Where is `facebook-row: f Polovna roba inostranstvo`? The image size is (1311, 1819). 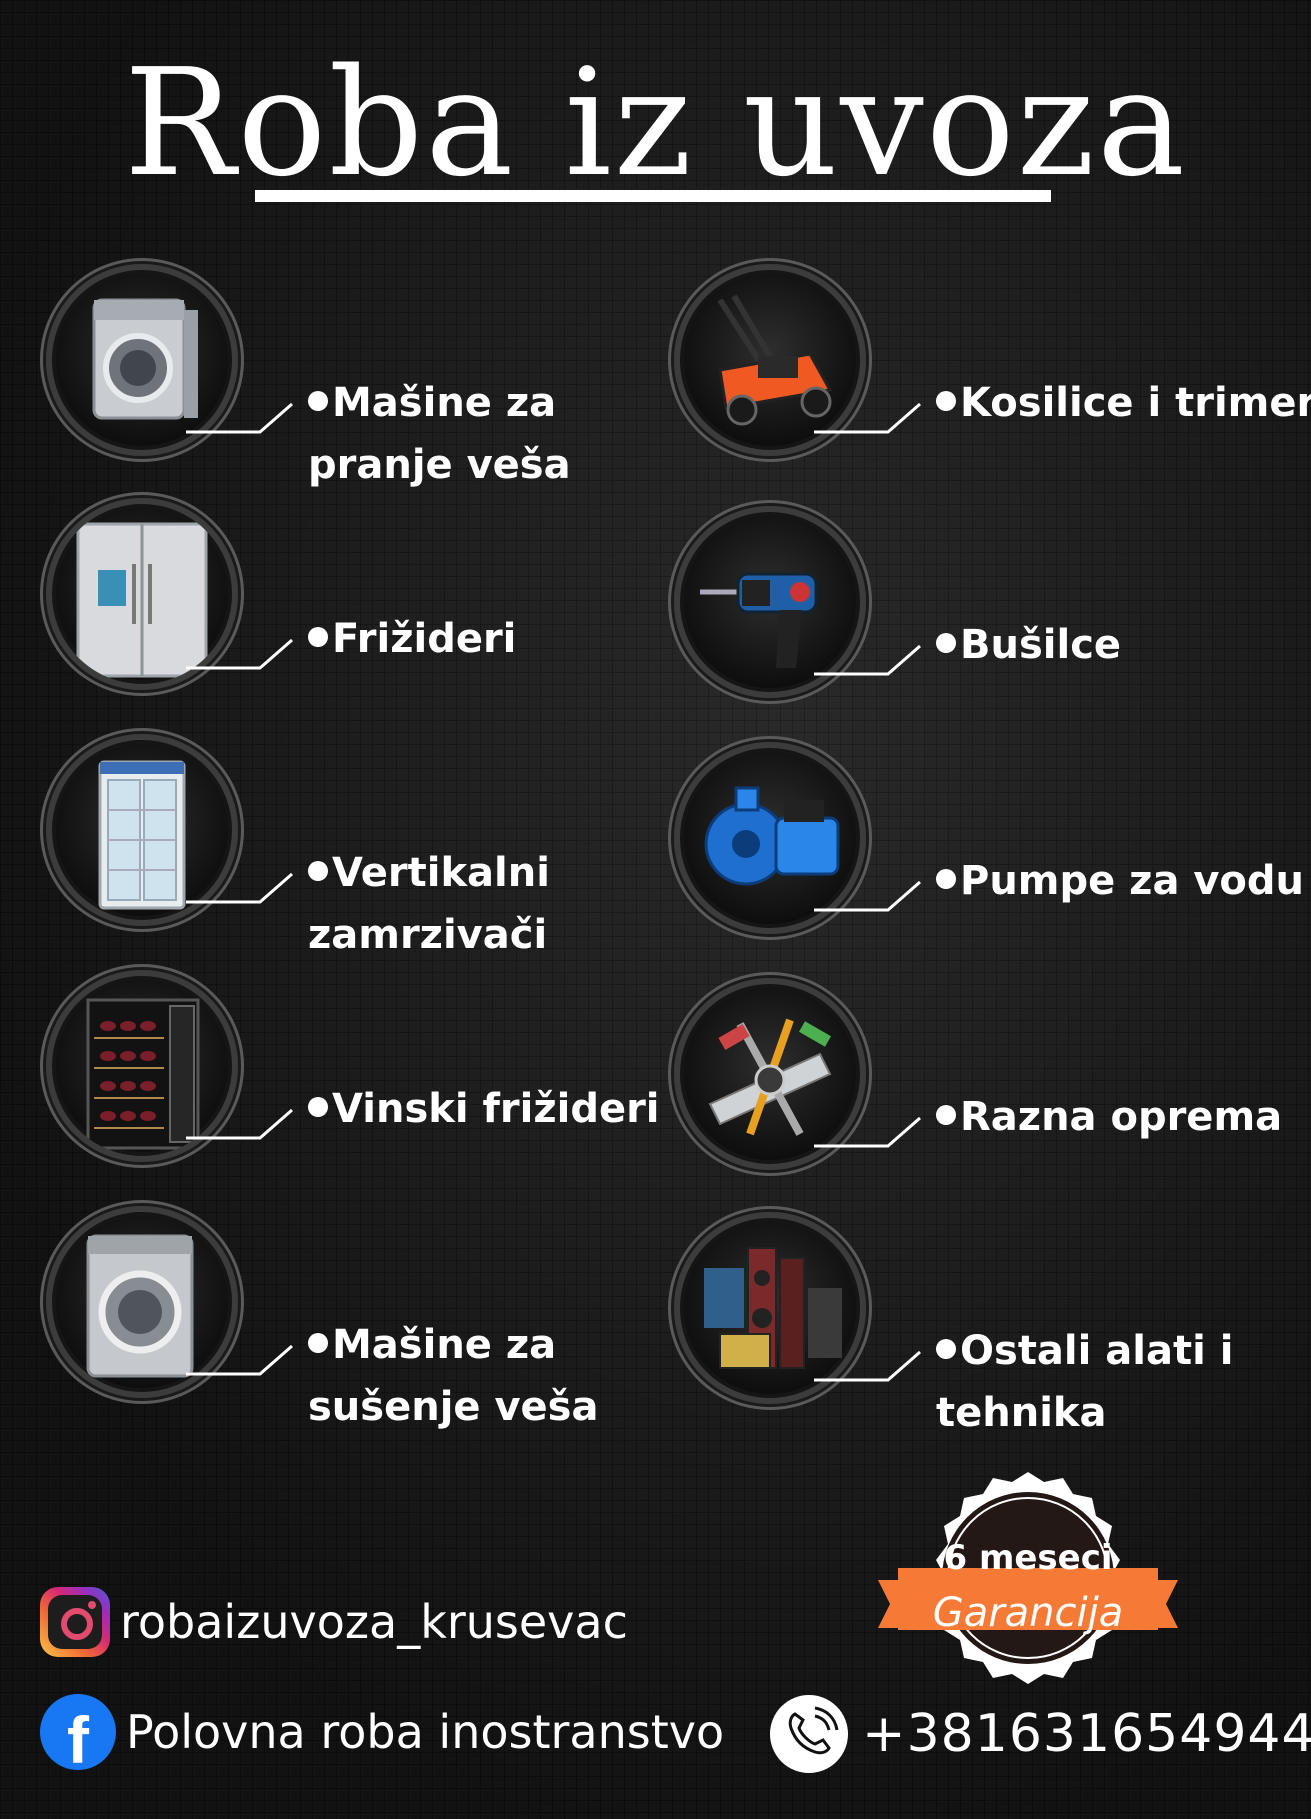 facebook-row: f Polovna roba inostranstvo is located at coordinates (382, 1732).